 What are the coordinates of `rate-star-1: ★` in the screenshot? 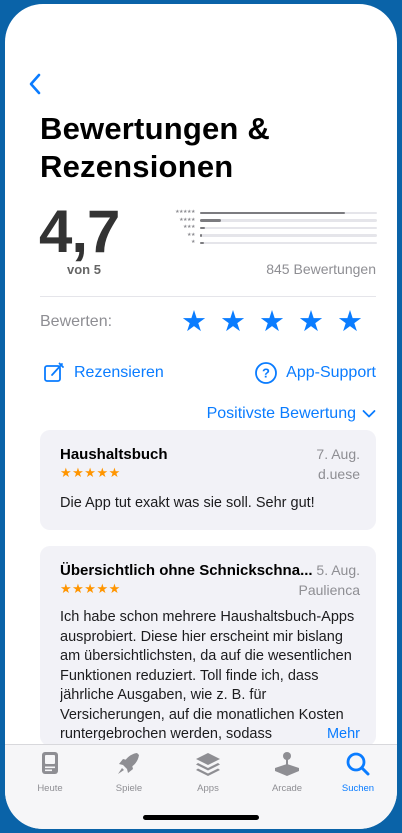 It's located at (194, 322).